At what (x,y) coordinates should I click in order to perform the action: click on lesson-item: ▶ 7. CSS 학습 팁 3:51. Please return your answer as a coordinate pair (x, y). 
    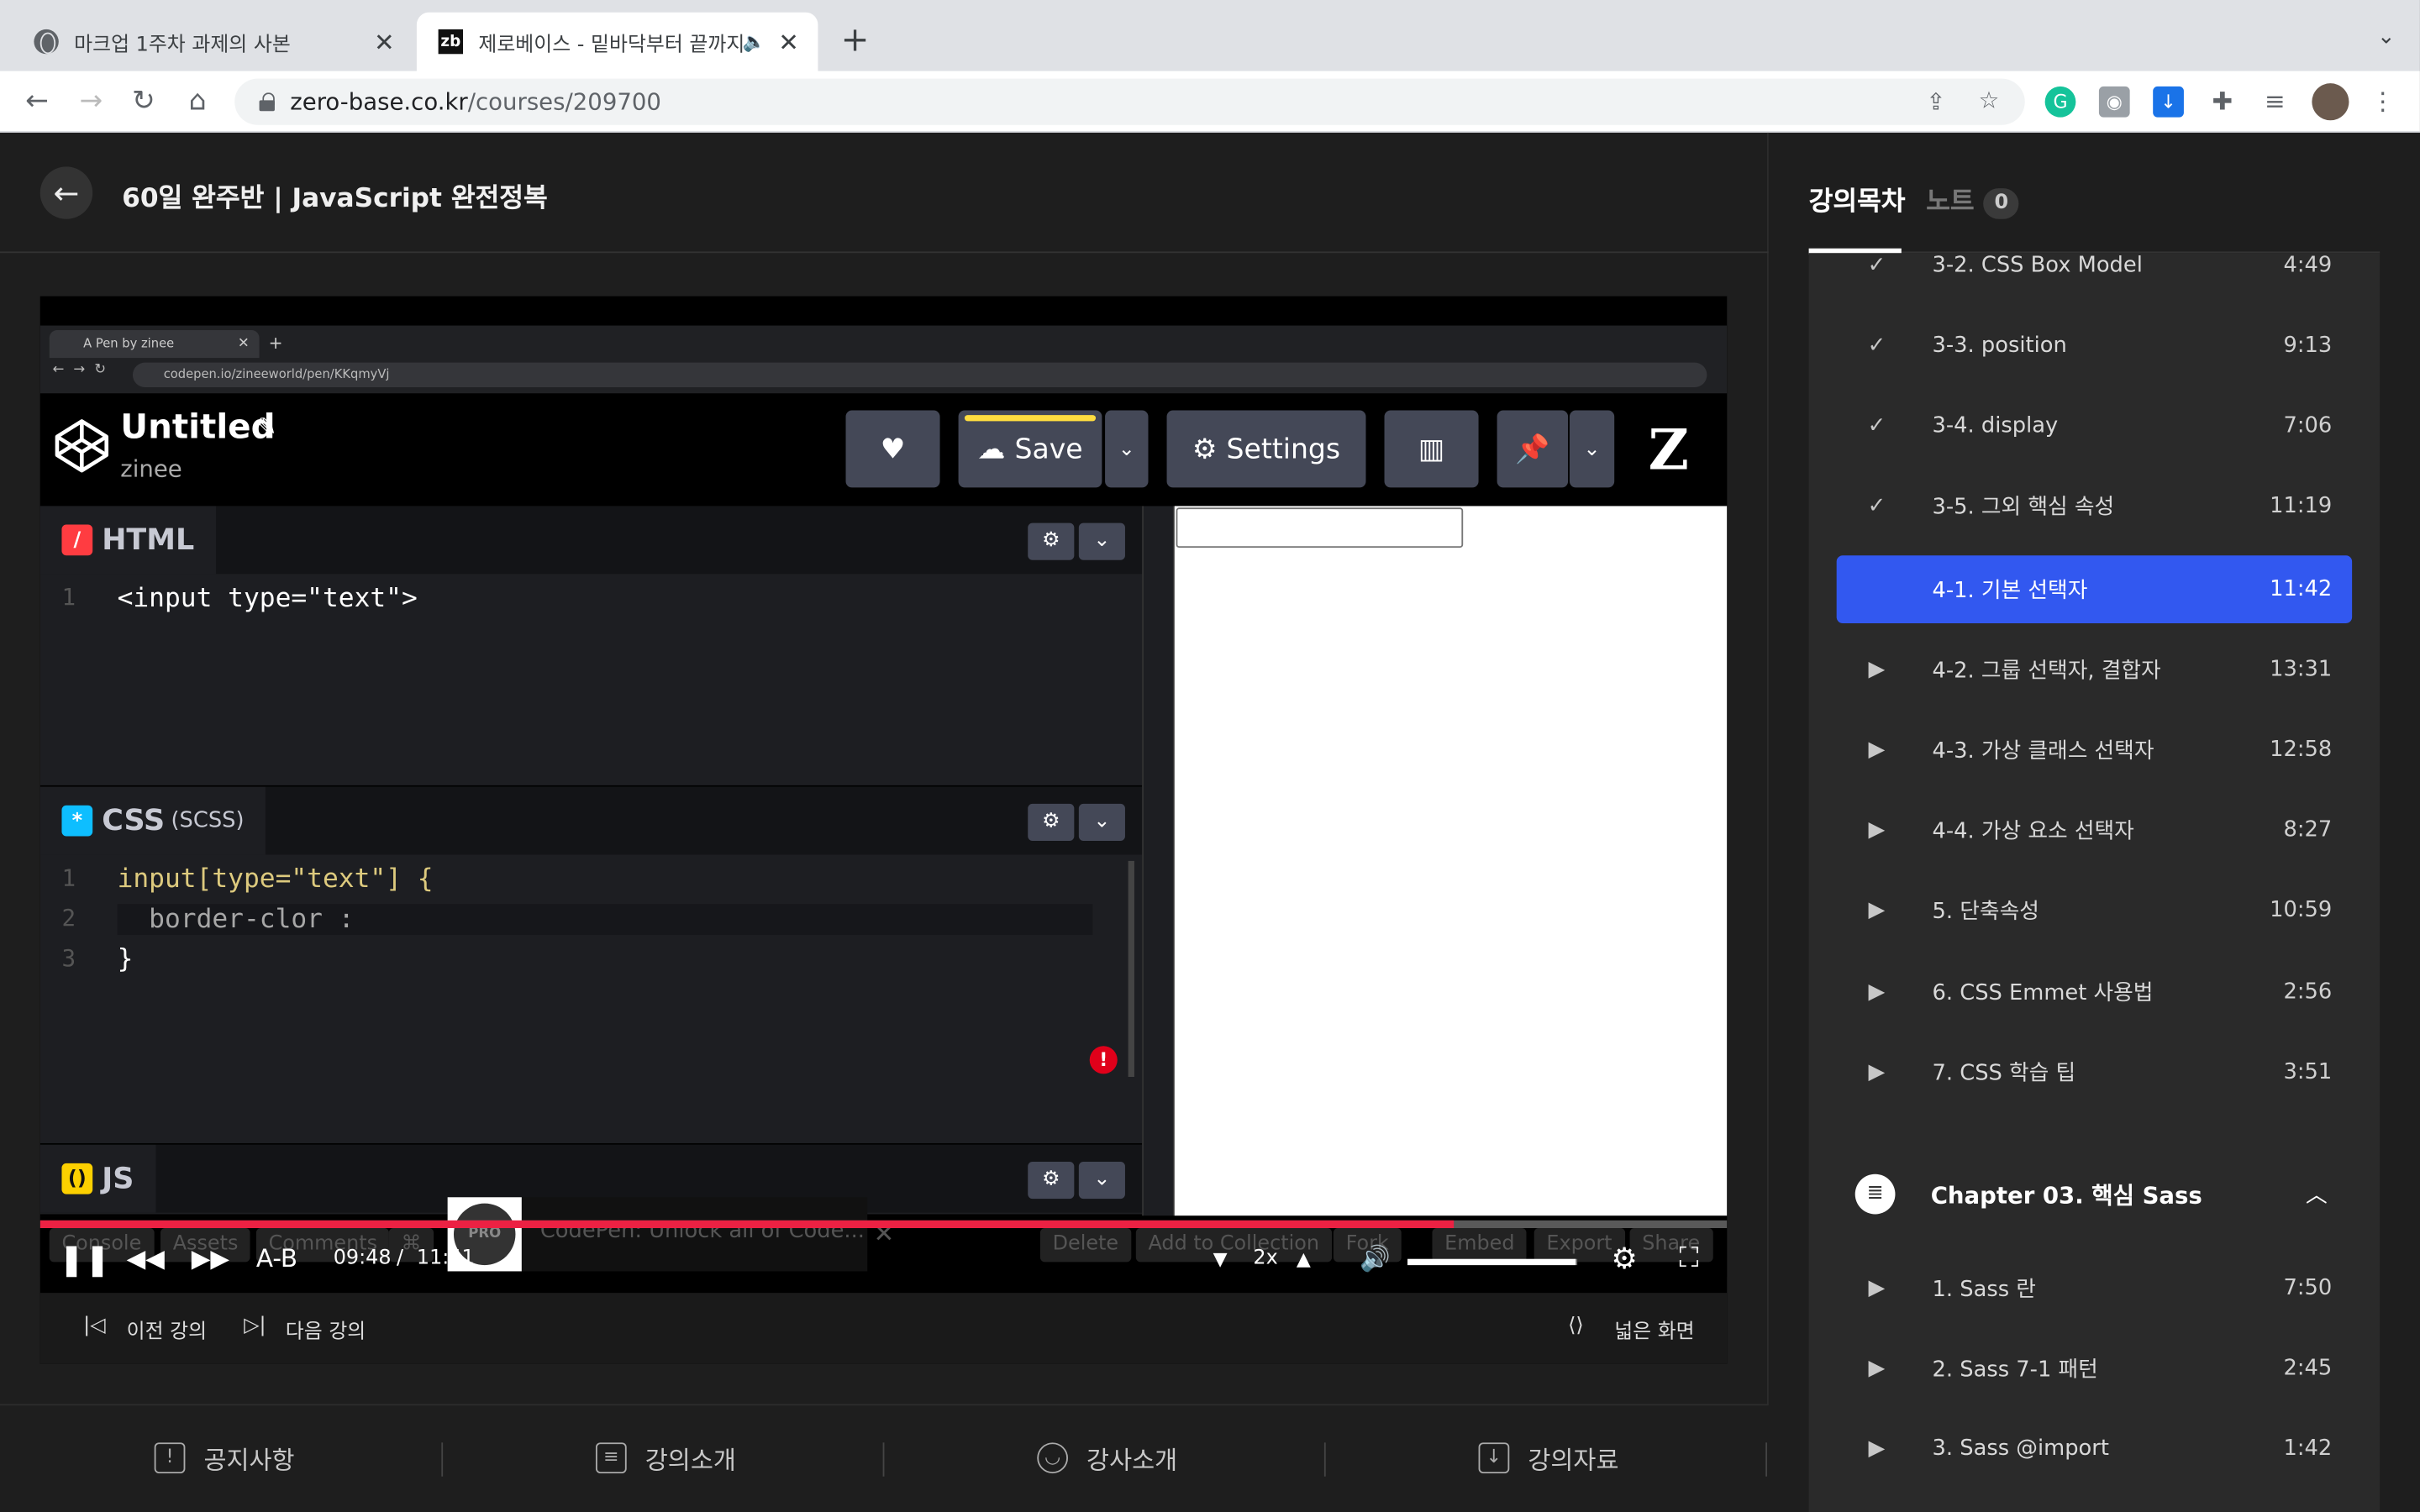
    Looking at the image, I should click on (2094, 1072).